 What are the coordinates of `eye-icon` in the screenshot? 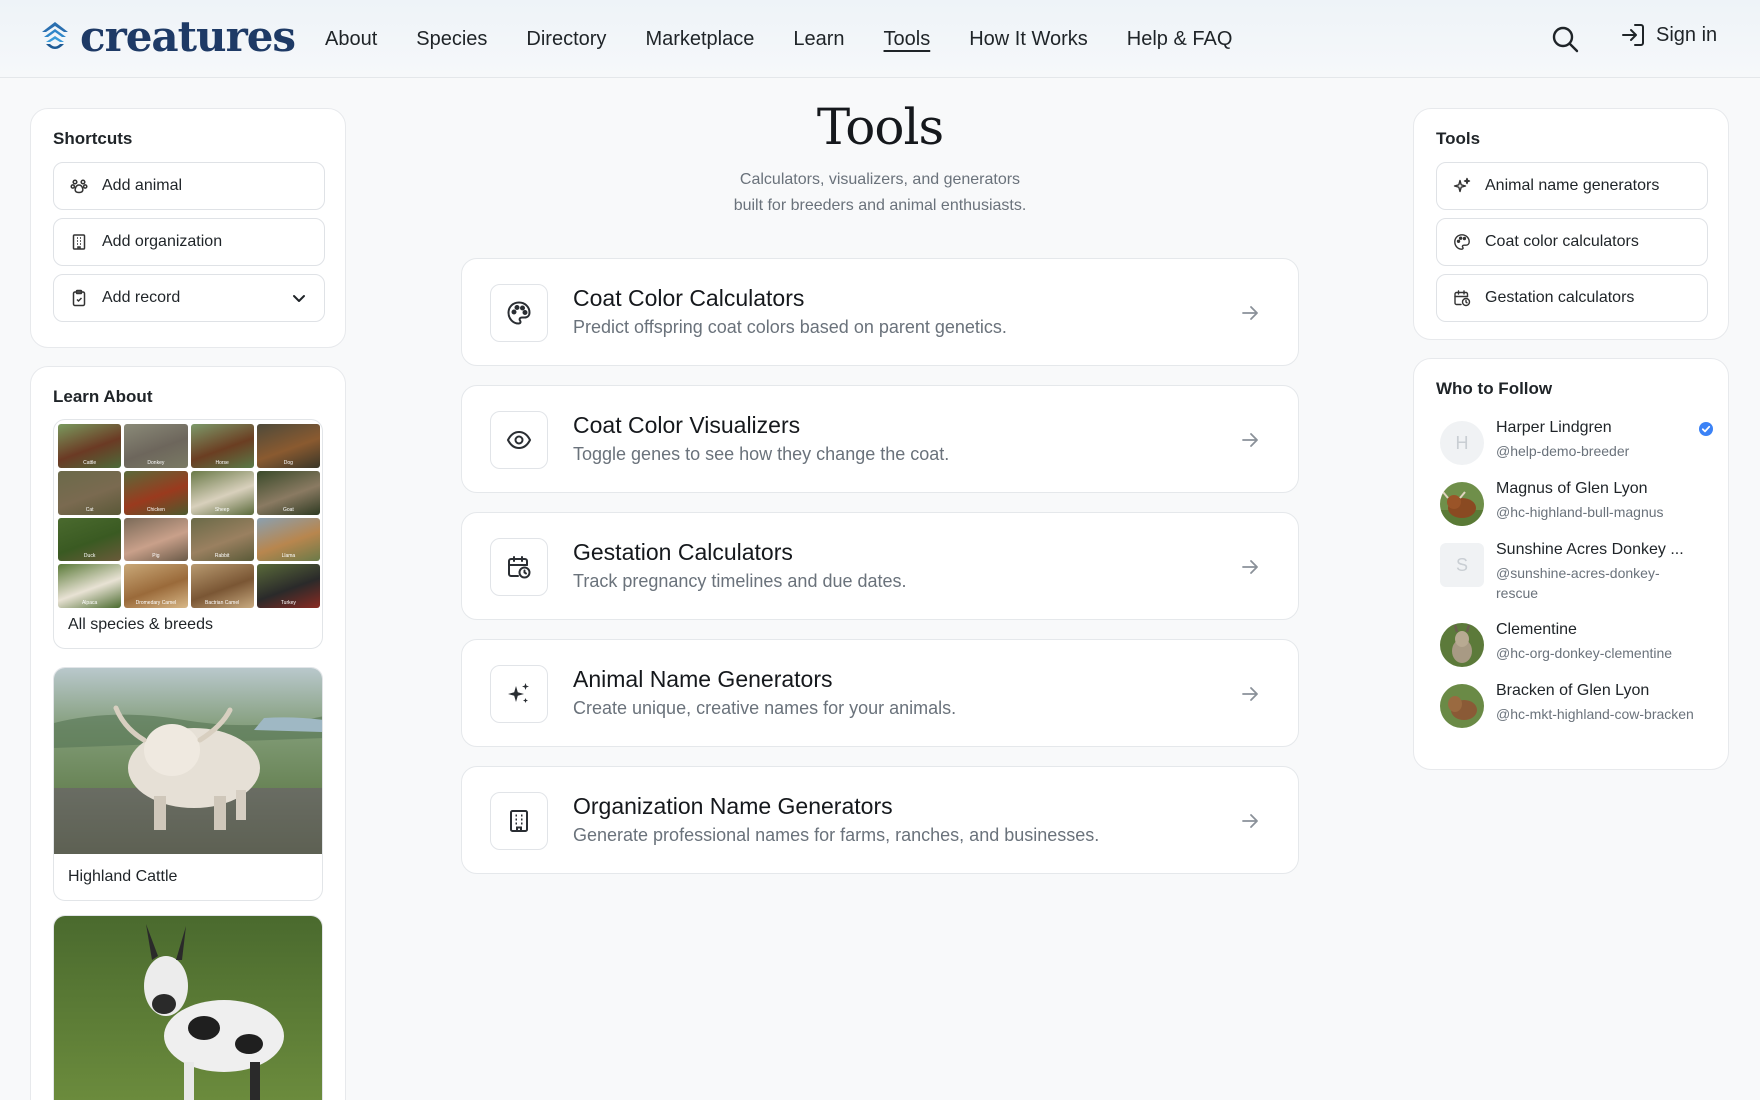 It's located at (519, 440).